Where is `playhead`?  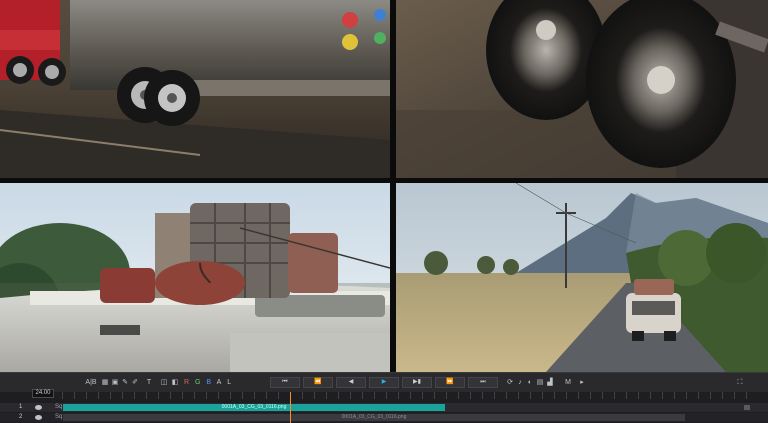 playhead is located at coordinates (290, 407).